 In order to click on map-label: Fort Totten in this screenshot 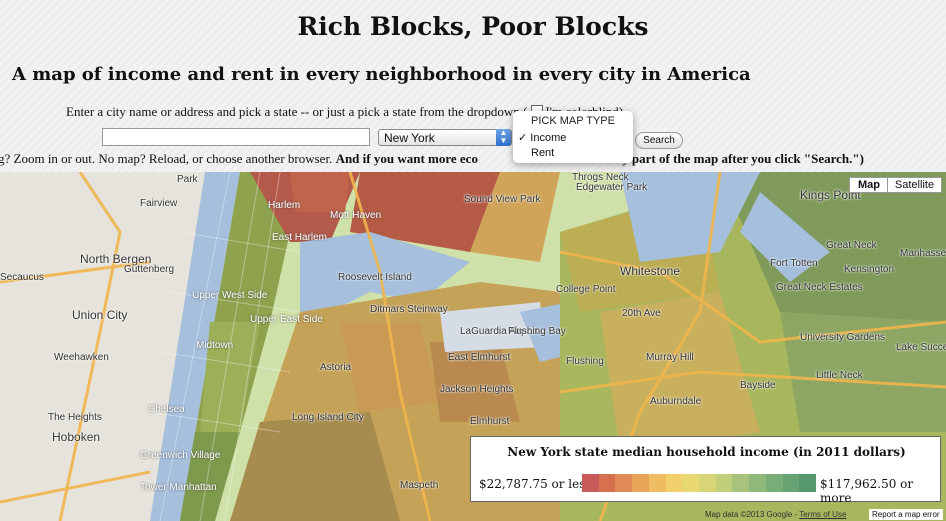, I will do `click(794, 263)`.